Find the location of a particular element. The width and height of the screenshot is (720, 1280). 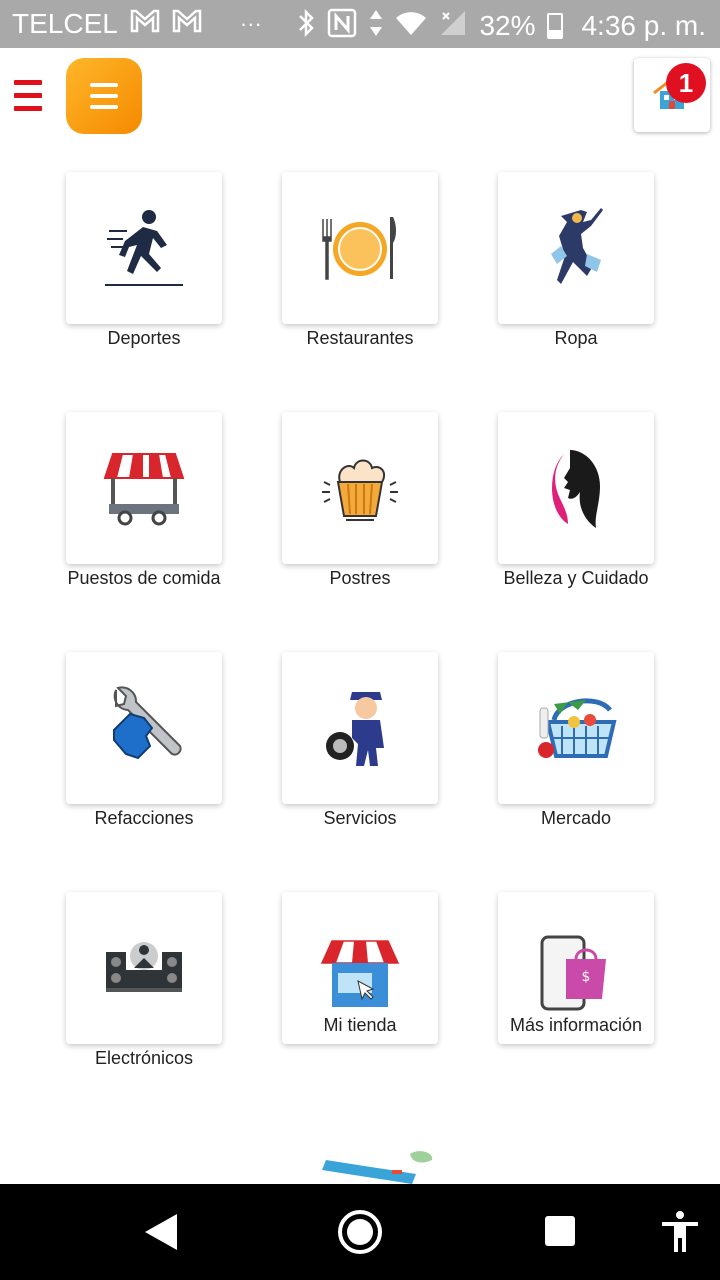

carrier-label: TELCEL is located at coordinates (65, 23).